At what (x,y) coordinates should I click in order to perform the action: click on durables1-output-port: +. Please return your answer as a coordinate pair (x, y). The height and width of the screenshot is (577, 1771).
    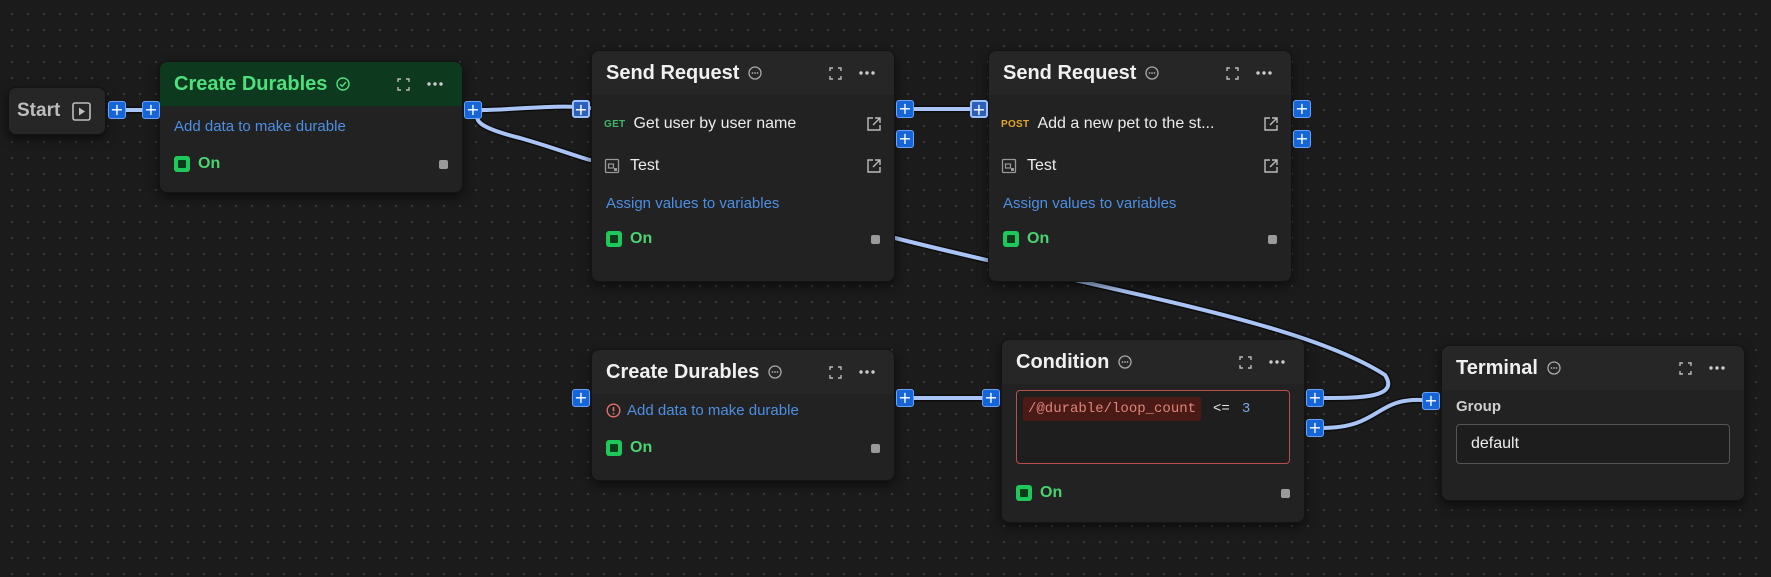
    Looking at the image, I should click on (473, 110).